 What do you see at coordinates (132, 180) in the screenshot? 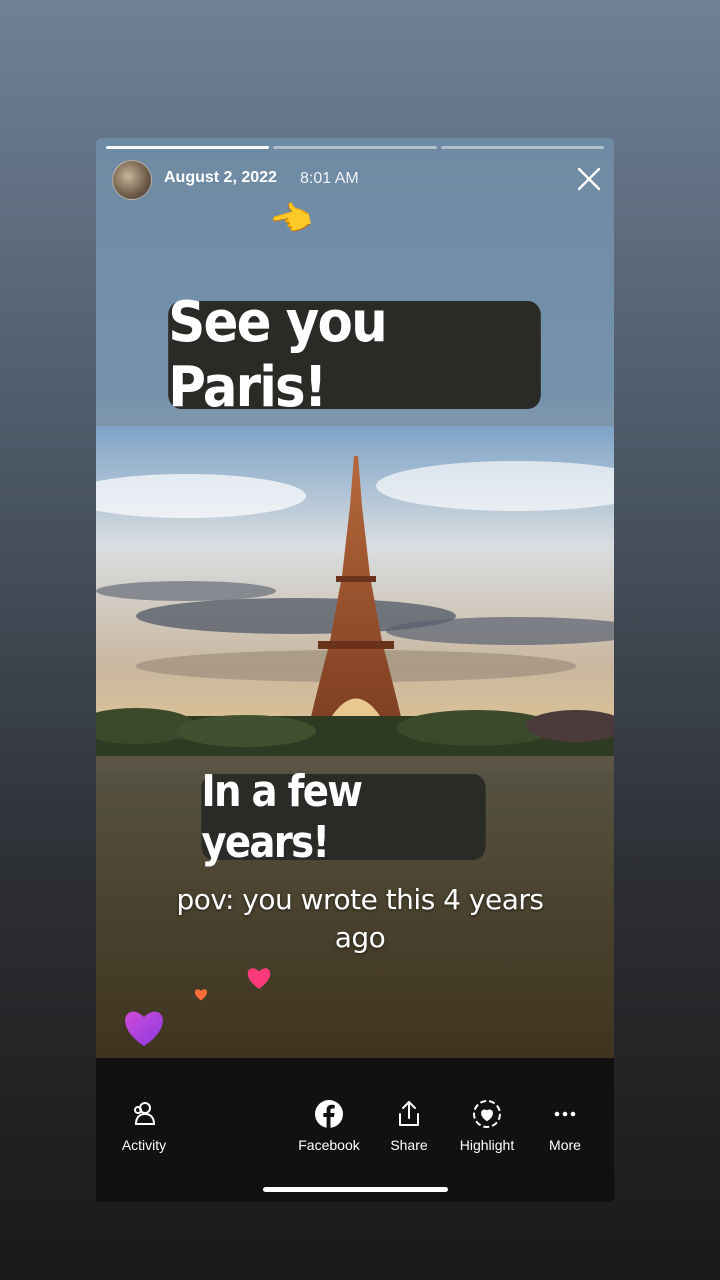
I see `avatar` at bounding box center [132, 180].